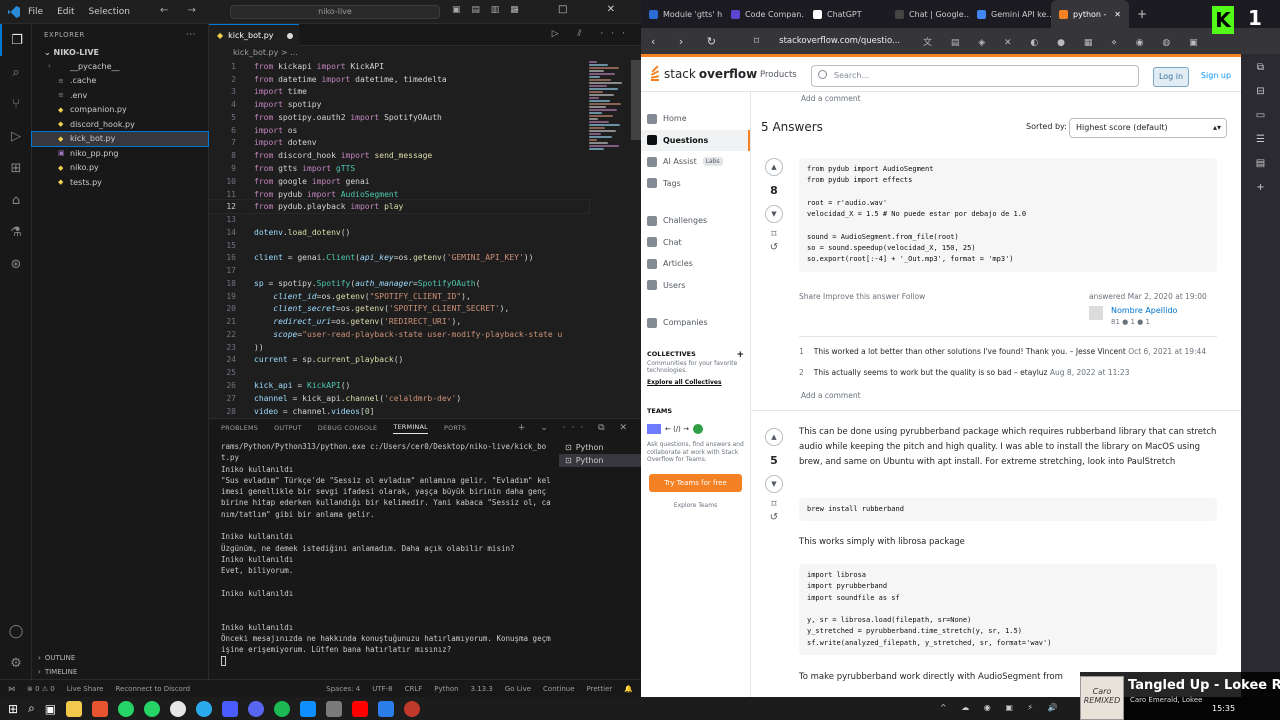  I want to click on discord-icon, so click(256, 708).